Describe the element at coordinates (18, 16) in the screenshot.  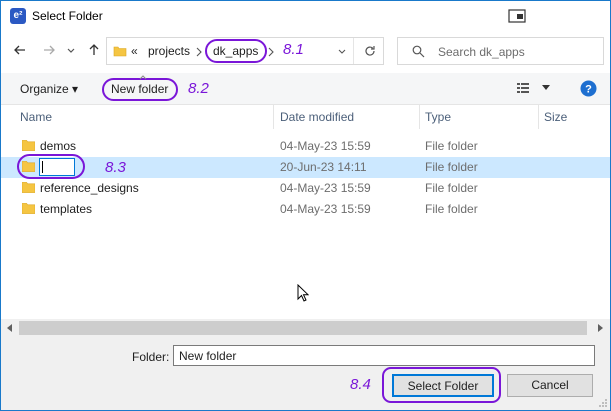
I see `app-icon: e²` at that location.